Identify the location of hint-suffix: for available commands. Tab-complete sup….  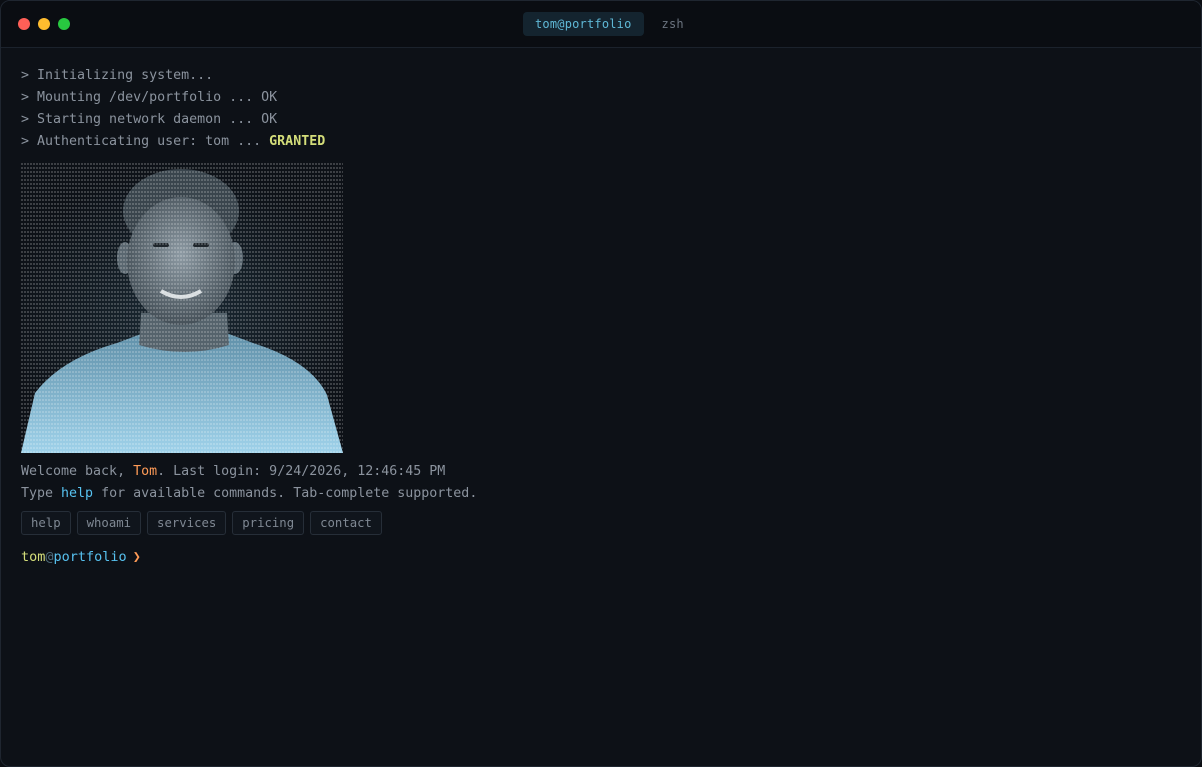
(285, 493).